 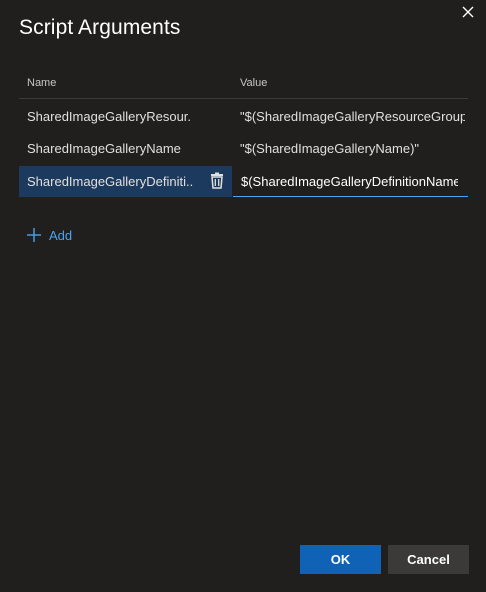 What do you see at coordinates (42, 83) in the screenshot?
I see `column-header-name: Name` at bounding box center [42, 83].